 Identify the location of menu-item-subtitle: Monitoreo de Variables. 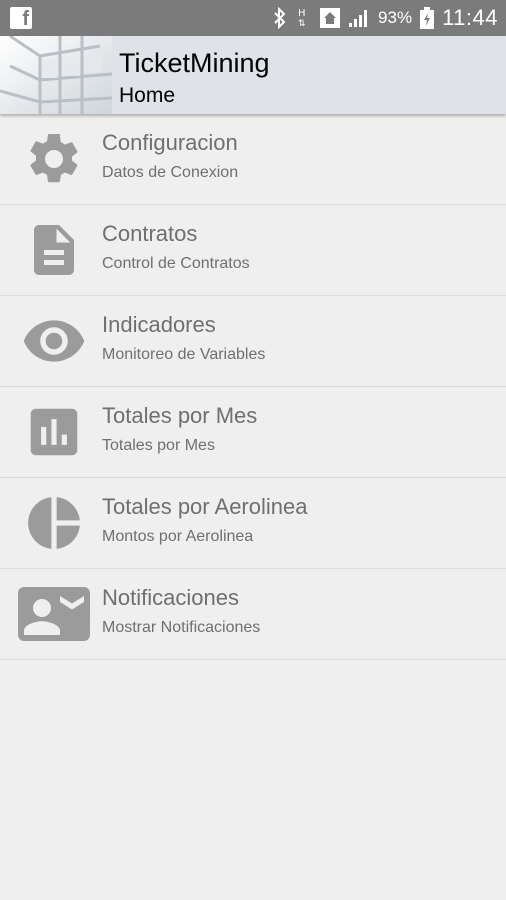
(184, 354).